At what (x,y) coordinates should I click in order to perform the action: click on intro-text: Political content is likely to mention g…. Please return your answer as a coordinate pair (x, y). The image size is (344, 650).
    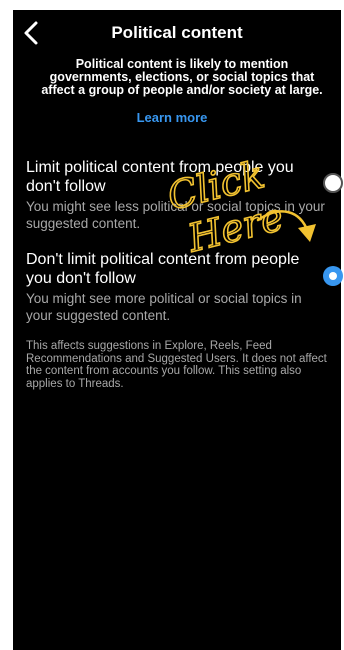
    Looking at the image, I should click on (182, 77).